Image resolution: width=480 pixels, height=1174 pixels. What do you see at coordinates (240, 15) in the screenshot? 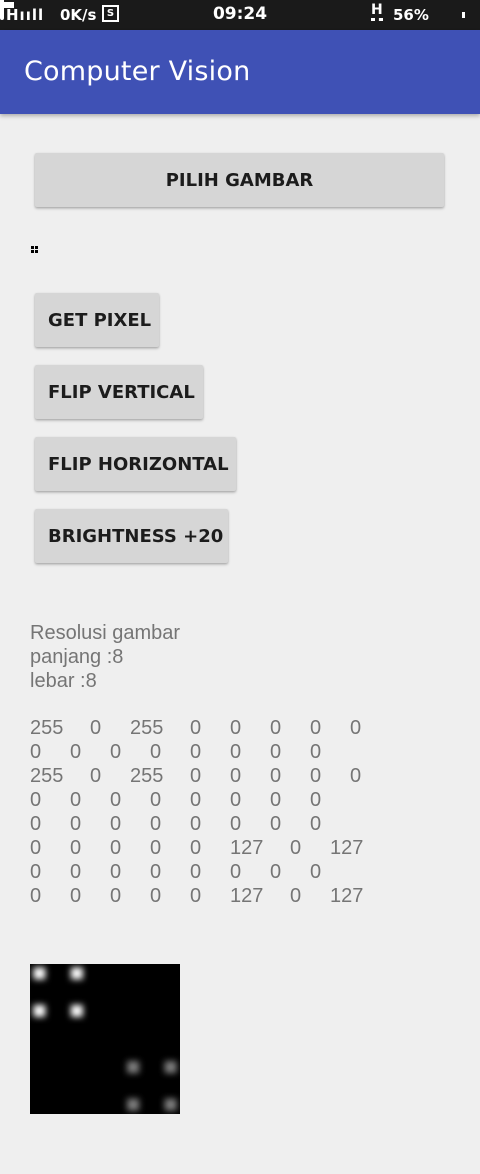
I see `status-bar: Hııll 0K/s S 09:24 H 56%` at bounding box center [240, 15].